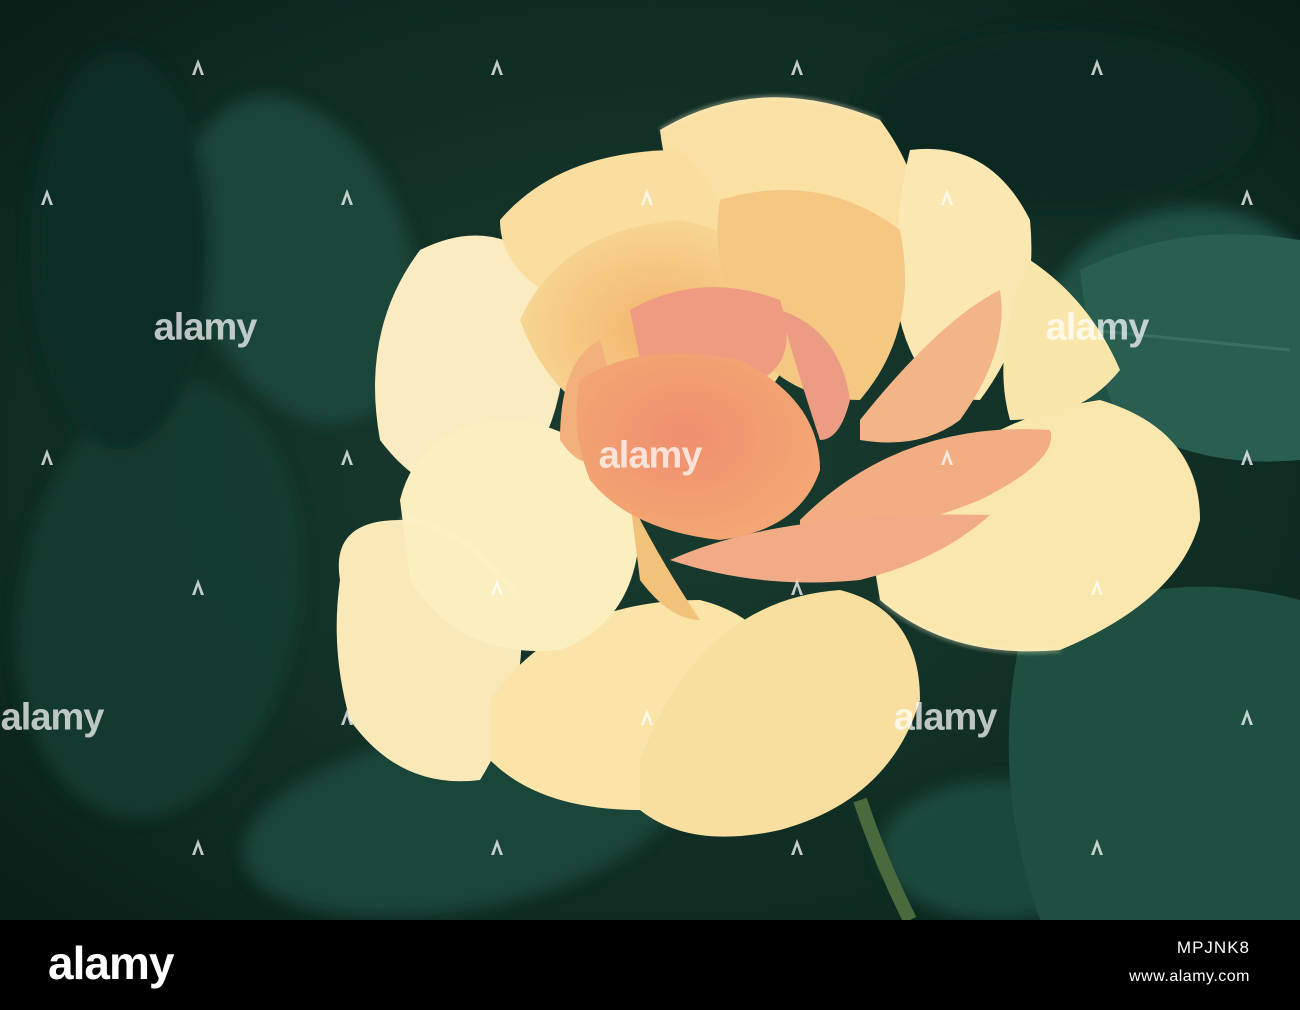  I want to click on footer-logo: alamy, so click(111, 963).